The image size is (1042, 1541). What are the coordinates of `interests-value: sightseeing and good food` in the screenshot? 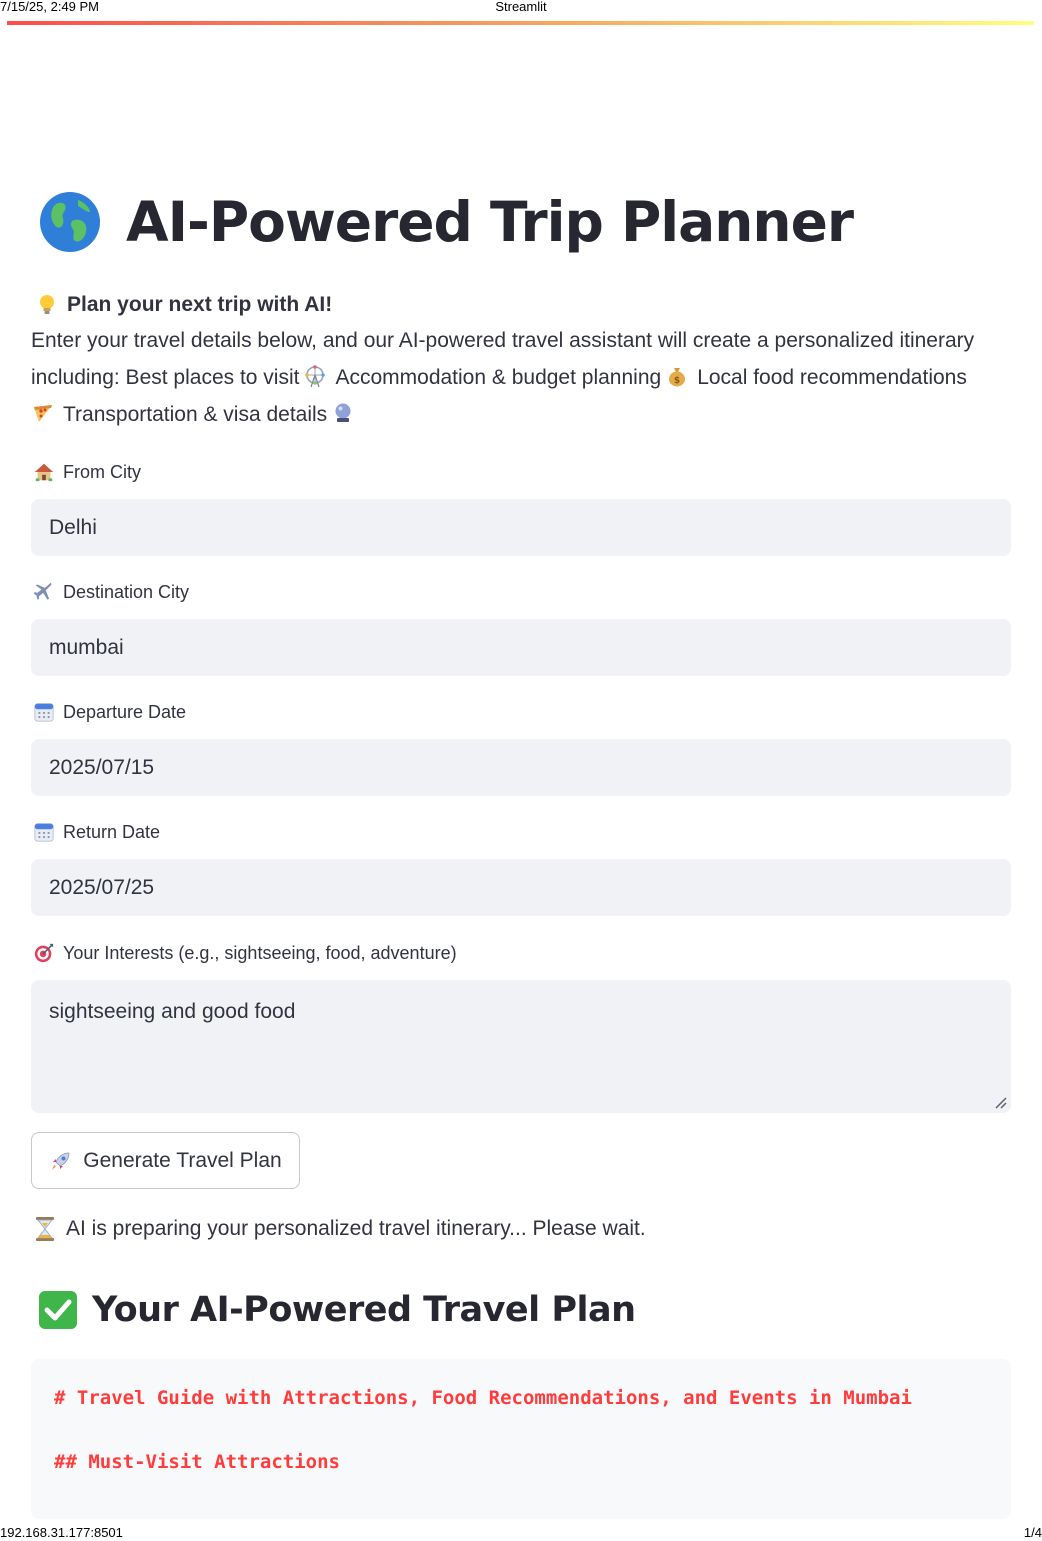 It's located at (172, 1011).